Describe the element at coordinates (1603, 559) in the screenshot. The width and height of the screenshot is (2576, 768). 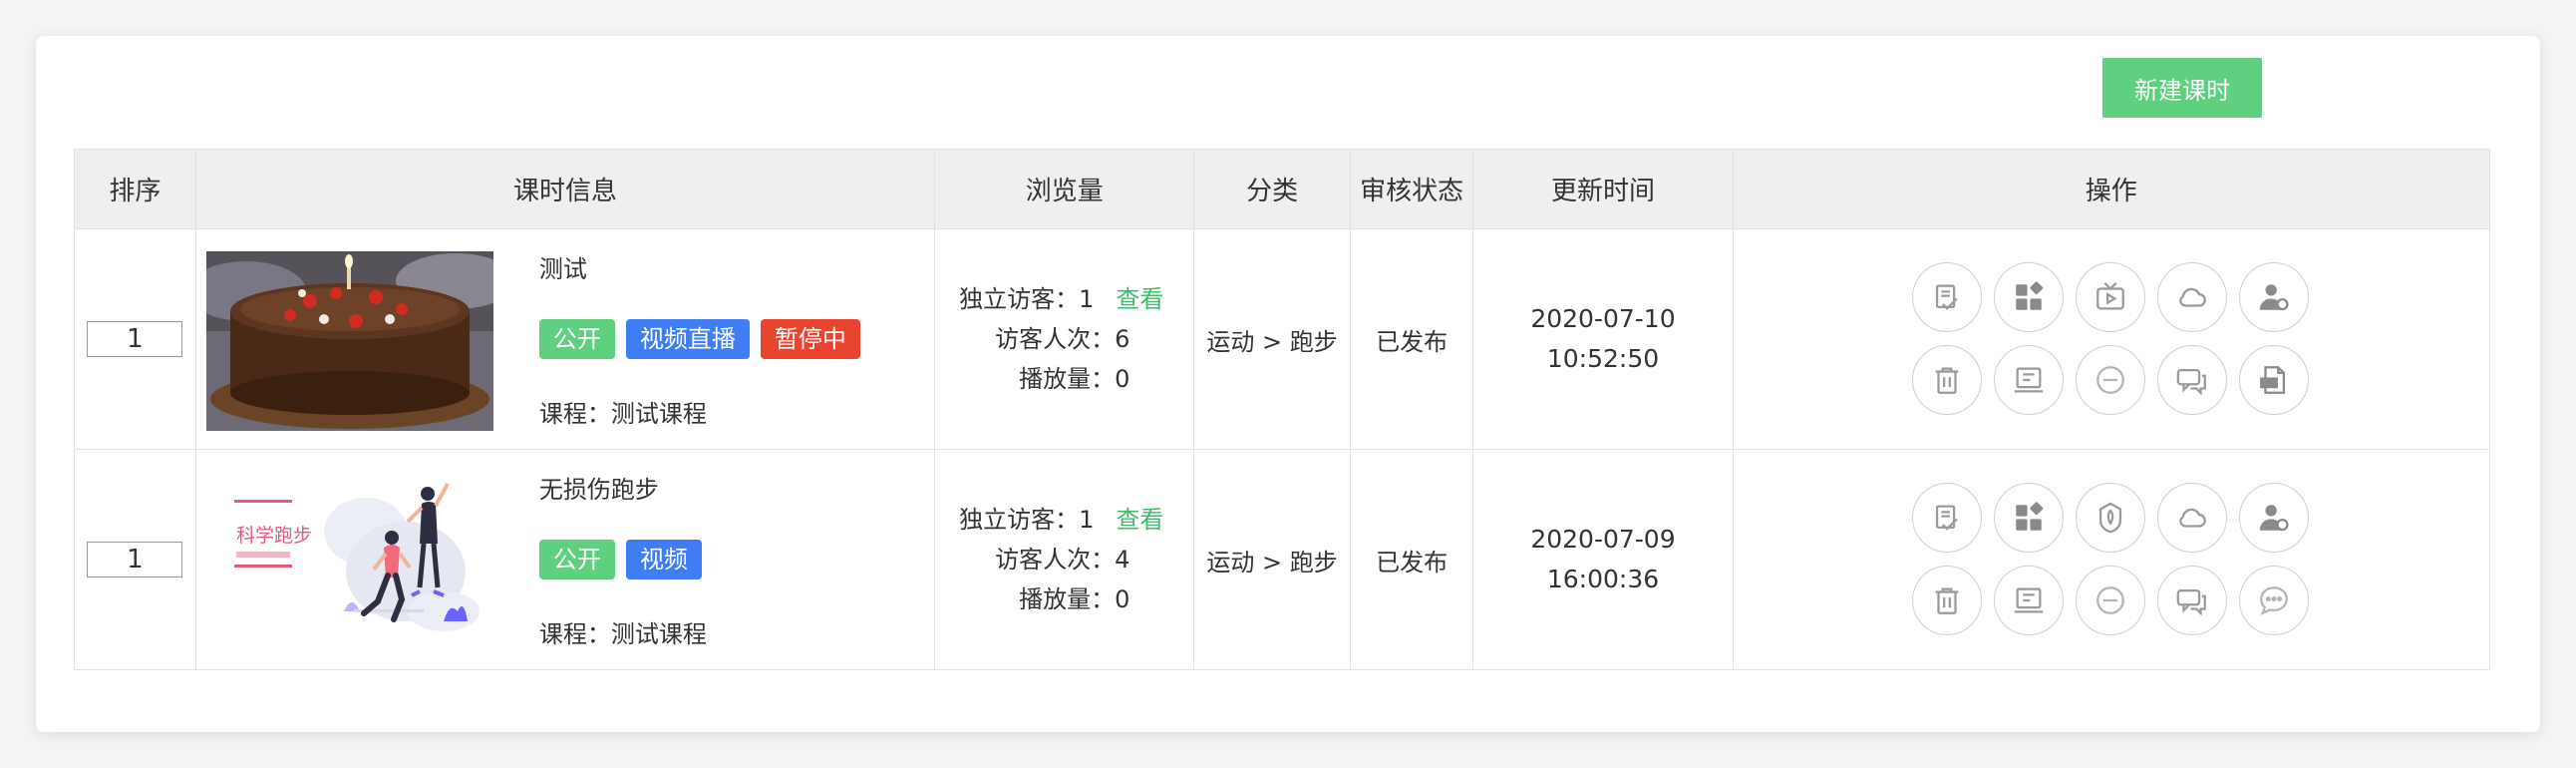
I see `update-time-cell: 2020-07-09 16:00:36` at that location.